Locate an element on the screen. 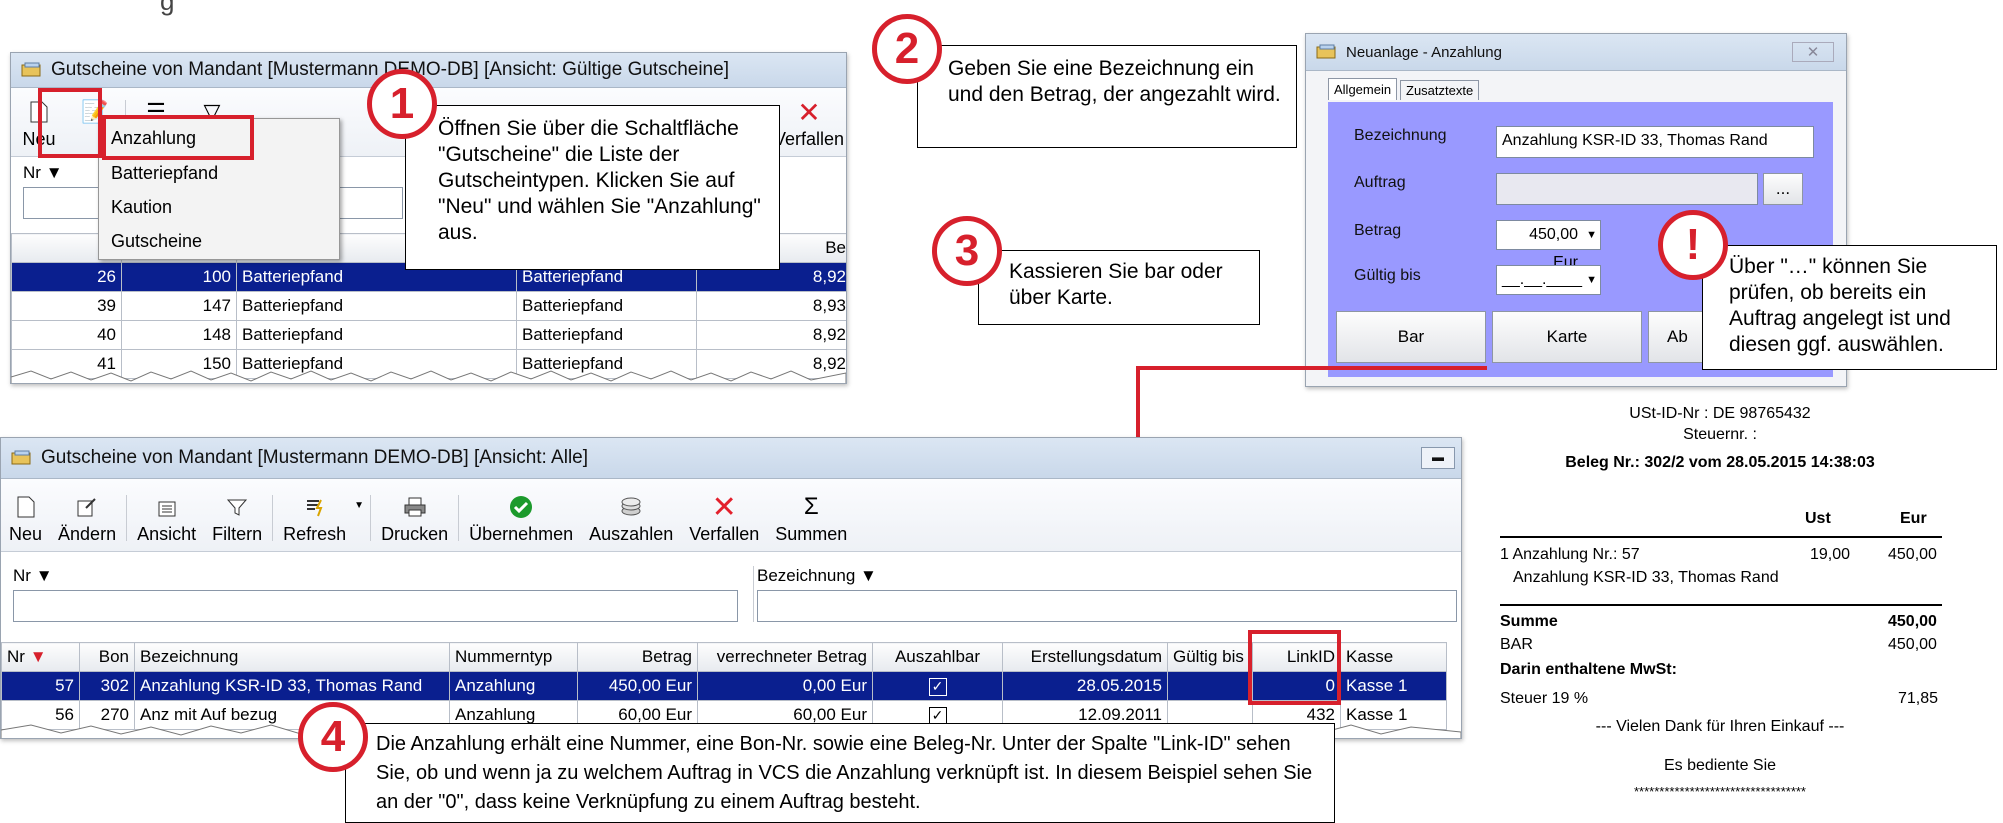 The height and width of the screenshot is (823, 2003). receipt-steuer: Steuer 19 % is located at coordinates (1544, 698).